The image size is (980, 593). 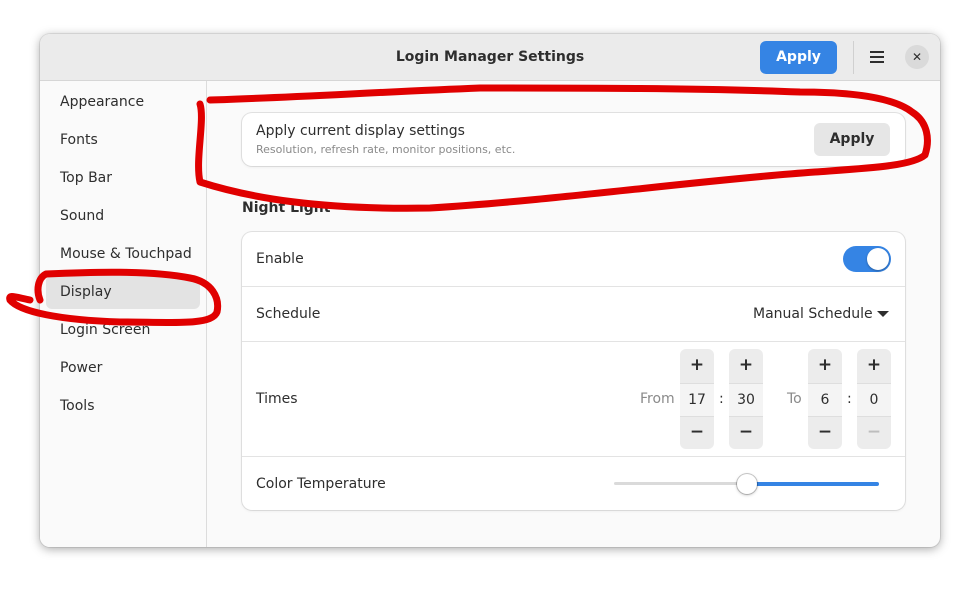 I want to click on slider-handle, so click(x=747, y=484).